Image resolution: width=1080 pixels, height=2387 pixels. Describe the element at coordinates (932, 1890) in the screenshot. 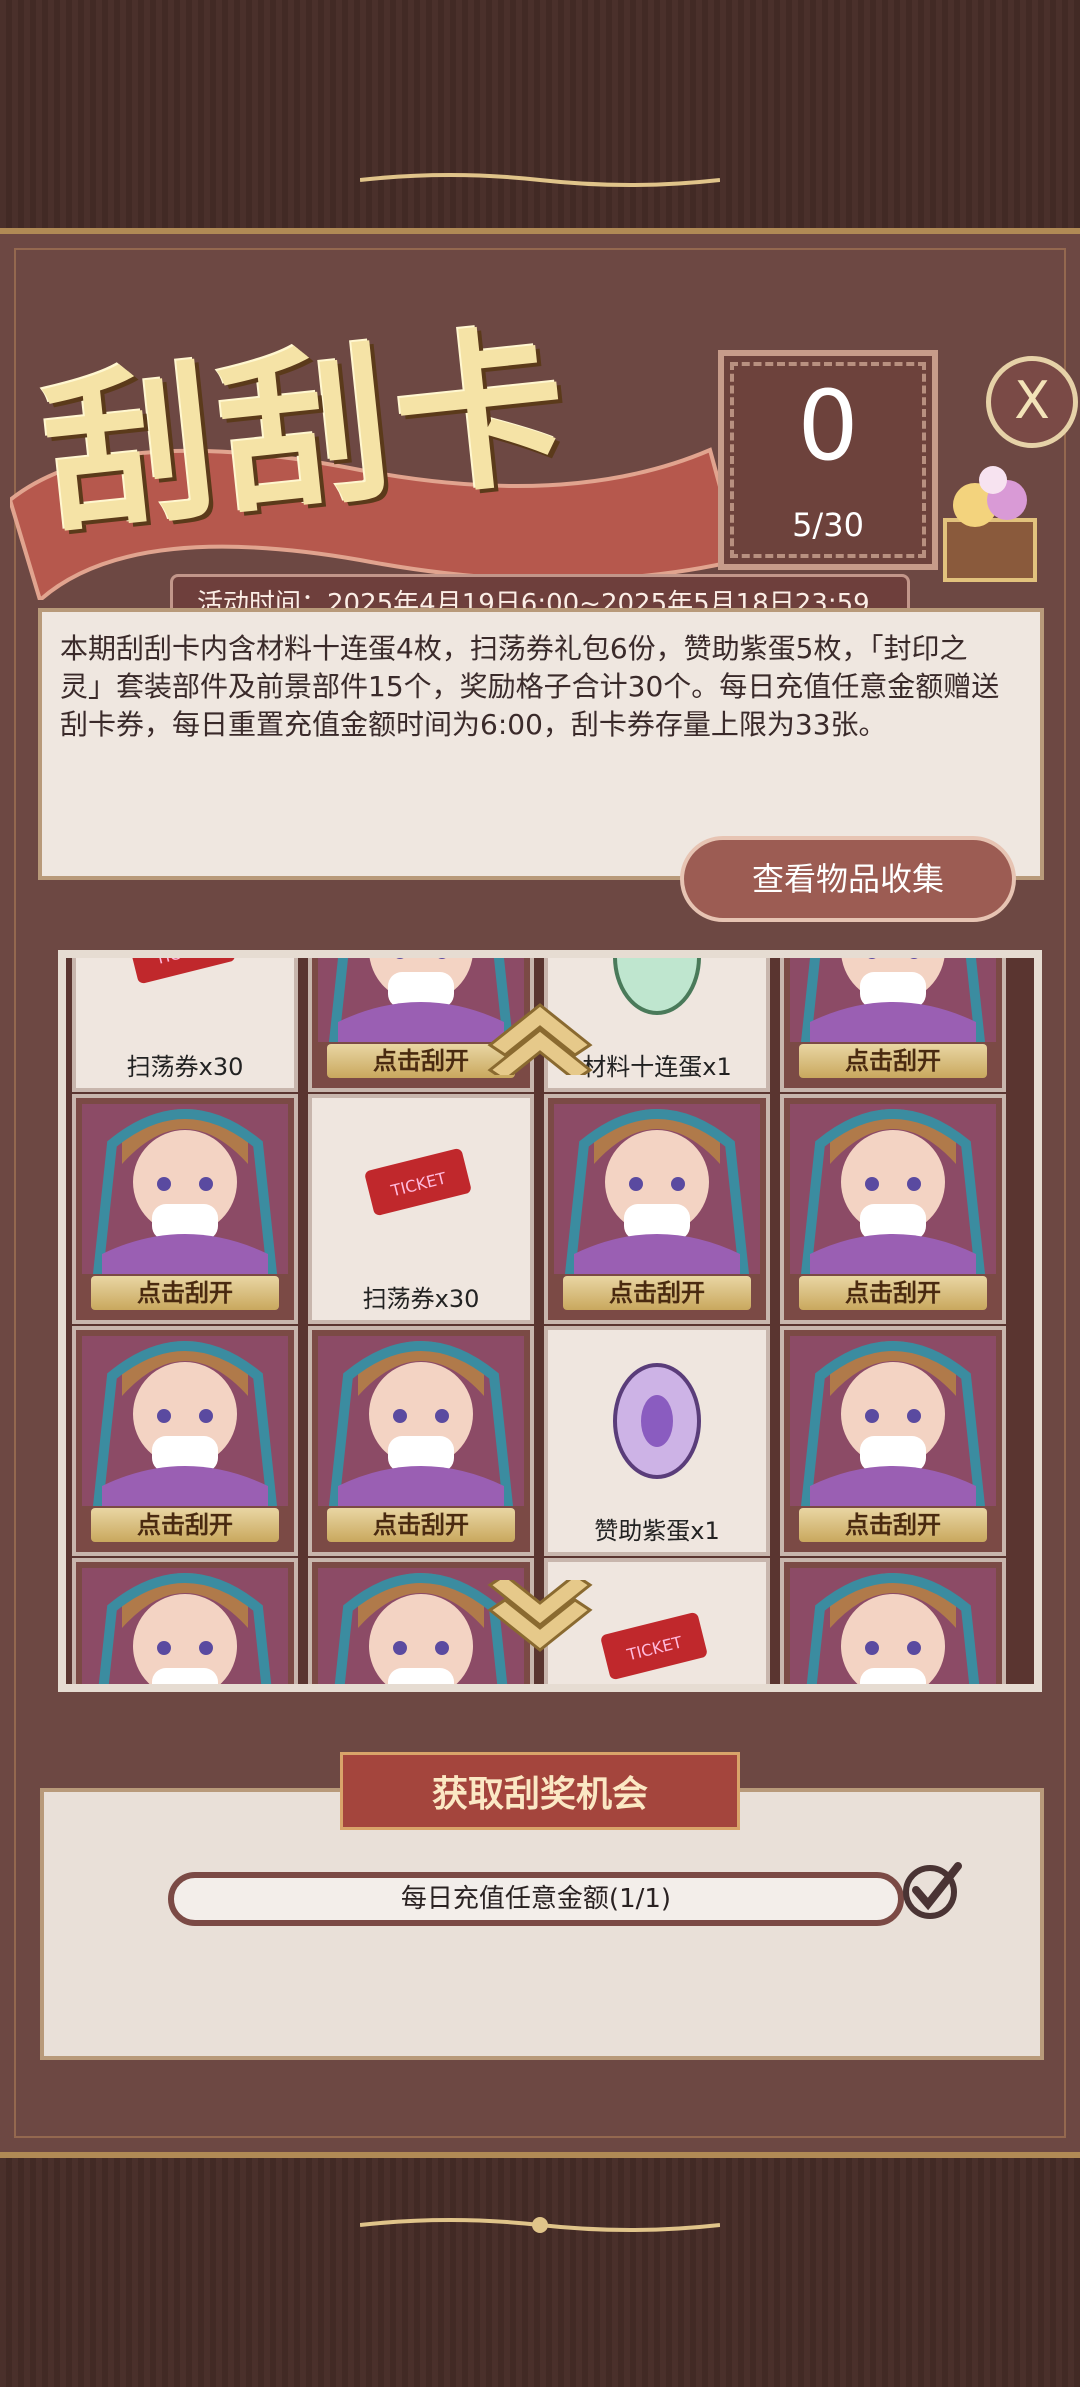

I see `task-complete-check-icon` at that location.